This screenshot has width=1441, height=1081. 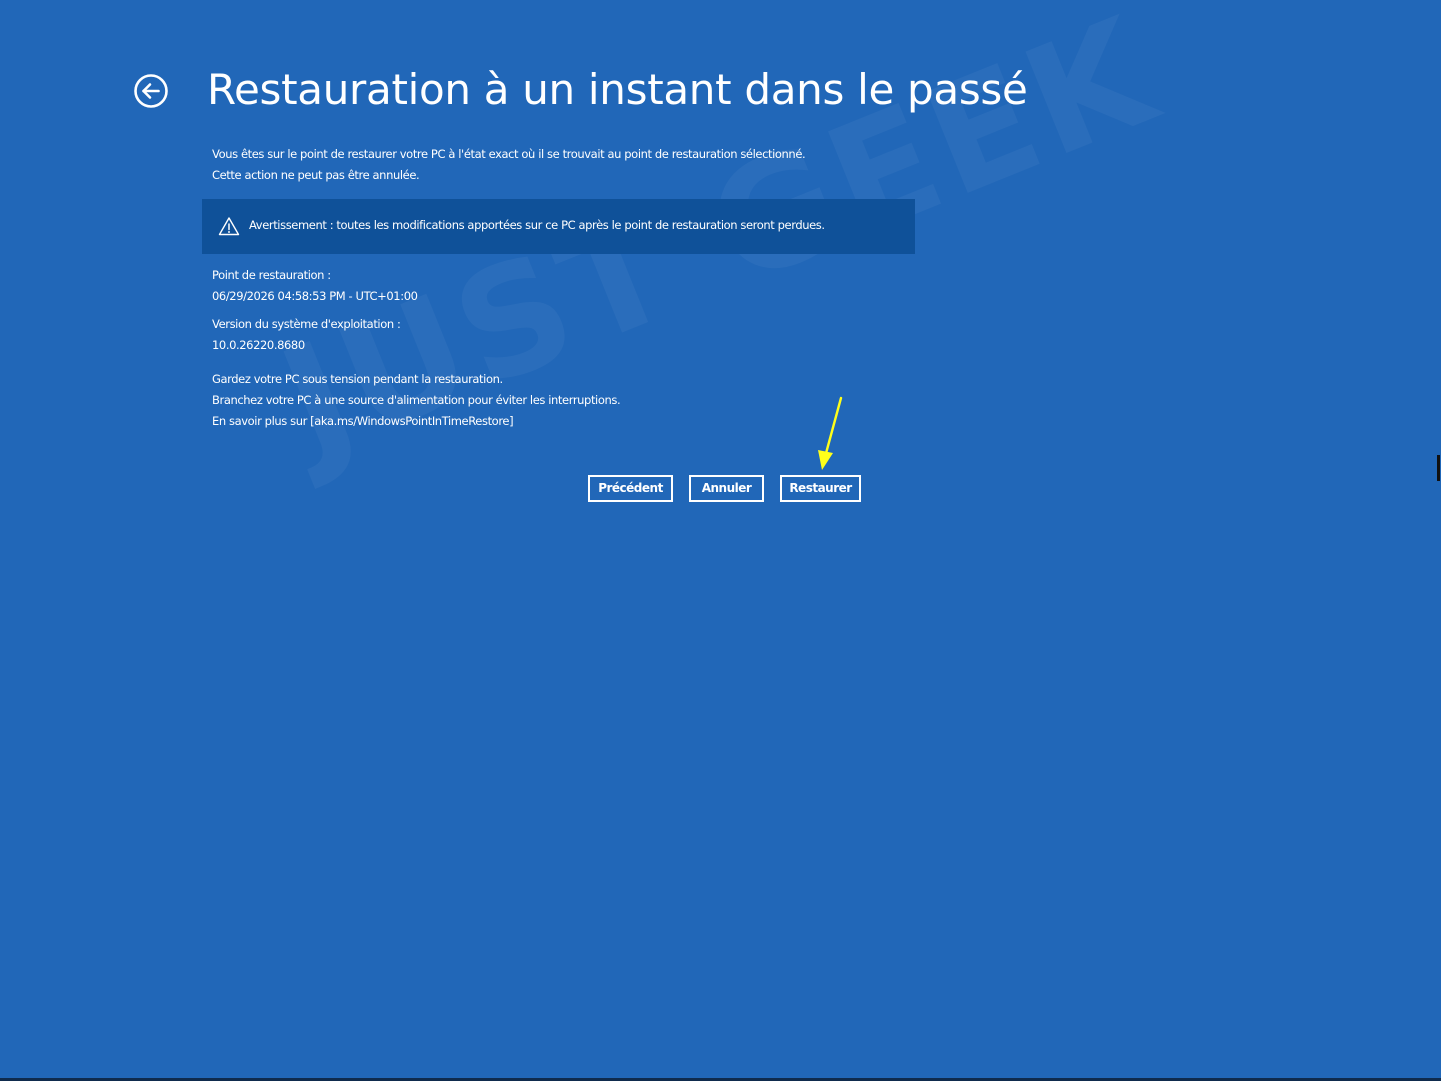 What do you see at coordinates (315, 296) in the screenshot?
I see `restore-point-value: 06/29/2026 04:58:53 PM - UTC+01:00` at bounding box center [315, 296].